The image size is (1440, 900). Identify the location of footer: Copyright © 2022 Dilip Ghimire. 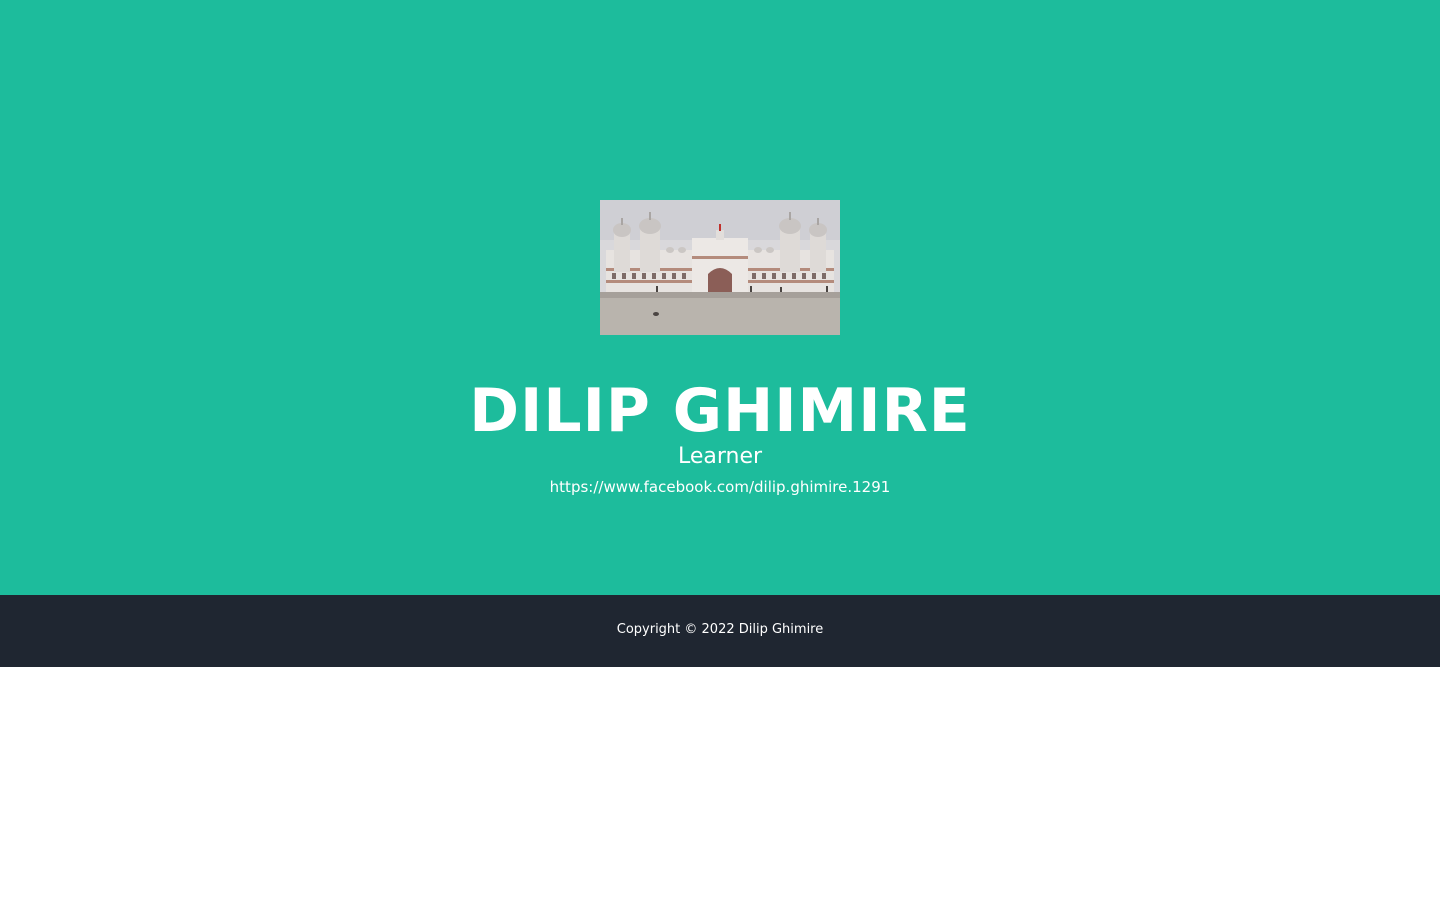
(720, 631).